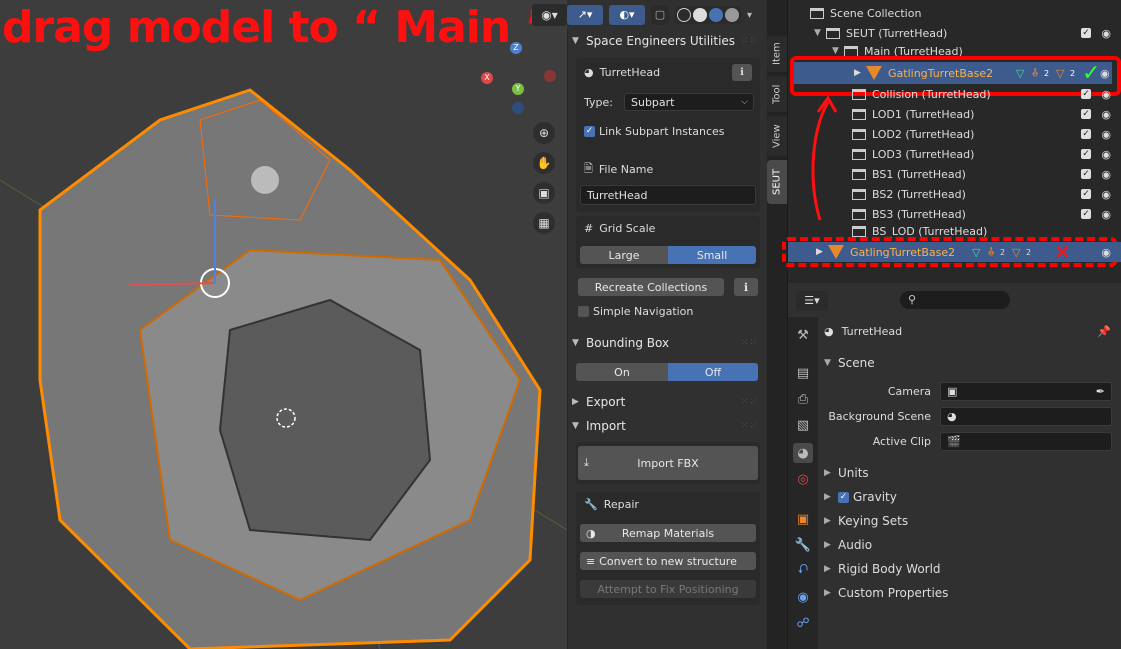 This screenshot has width=1121, height=649. What do you see at coordinates (866, 521) in the screenshot?
I see `keying-sets-section: ▶ Keying Sets` at bounding box center [866, 521].